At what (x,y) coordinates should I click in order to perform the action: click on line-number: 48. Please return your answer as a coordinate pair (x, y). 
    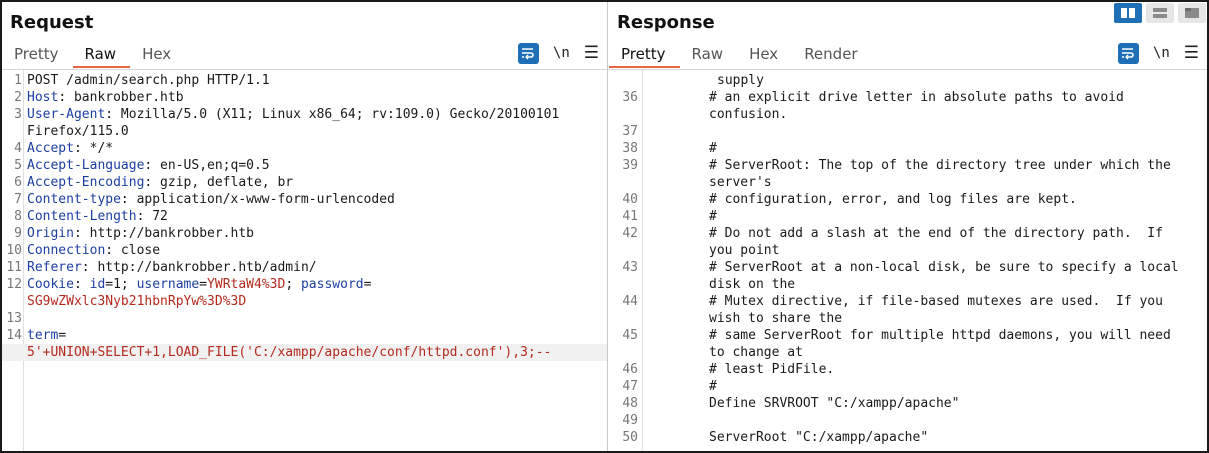
    Looking at the image, I should click on (630, 403).